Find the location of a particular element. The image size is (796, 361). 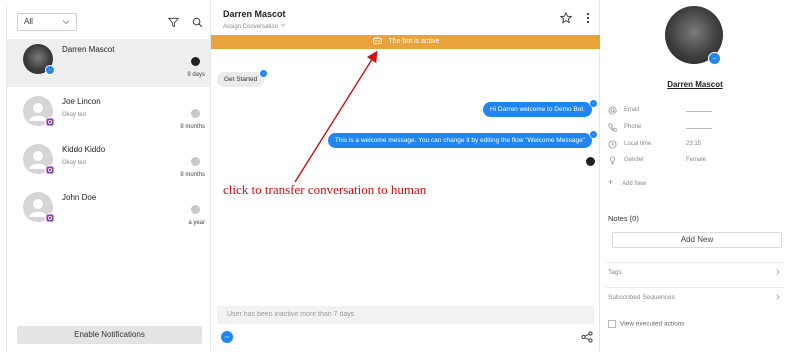

gender-icon is located at coordinates (612, 160).